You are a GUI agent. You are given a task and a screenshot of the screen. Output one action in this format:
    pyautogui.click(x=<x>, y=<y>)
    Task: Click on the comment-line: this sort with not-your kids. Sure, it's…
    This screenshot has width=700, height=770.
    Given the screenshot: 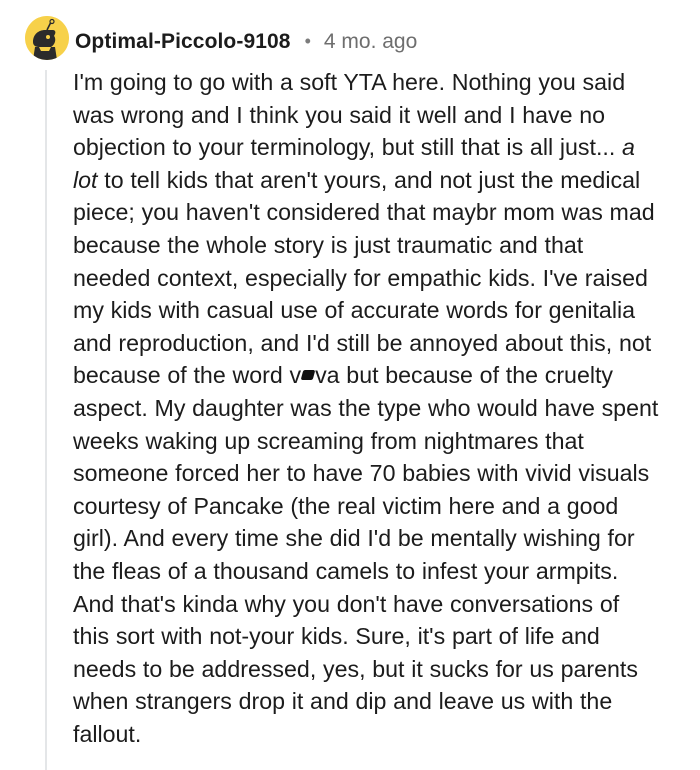 What is the action you would take?
    pyautogui.click(x=336, y=636)
    